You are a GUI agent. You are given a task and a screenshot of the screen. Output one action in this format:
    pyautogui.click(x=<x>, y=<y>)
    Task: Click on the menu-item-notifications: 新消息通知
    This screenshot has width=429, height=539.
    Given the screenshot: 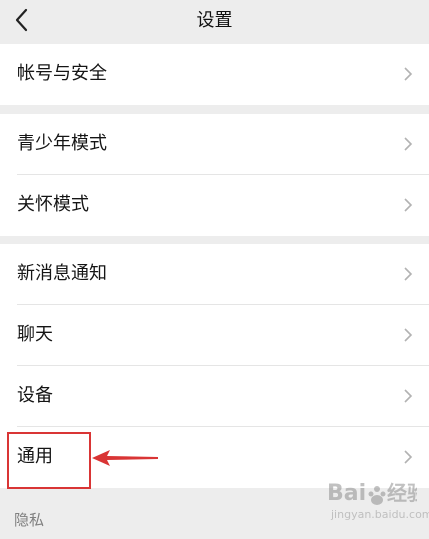 What is the action you would take?
    pyautogui.click(x=214, y=274)
    